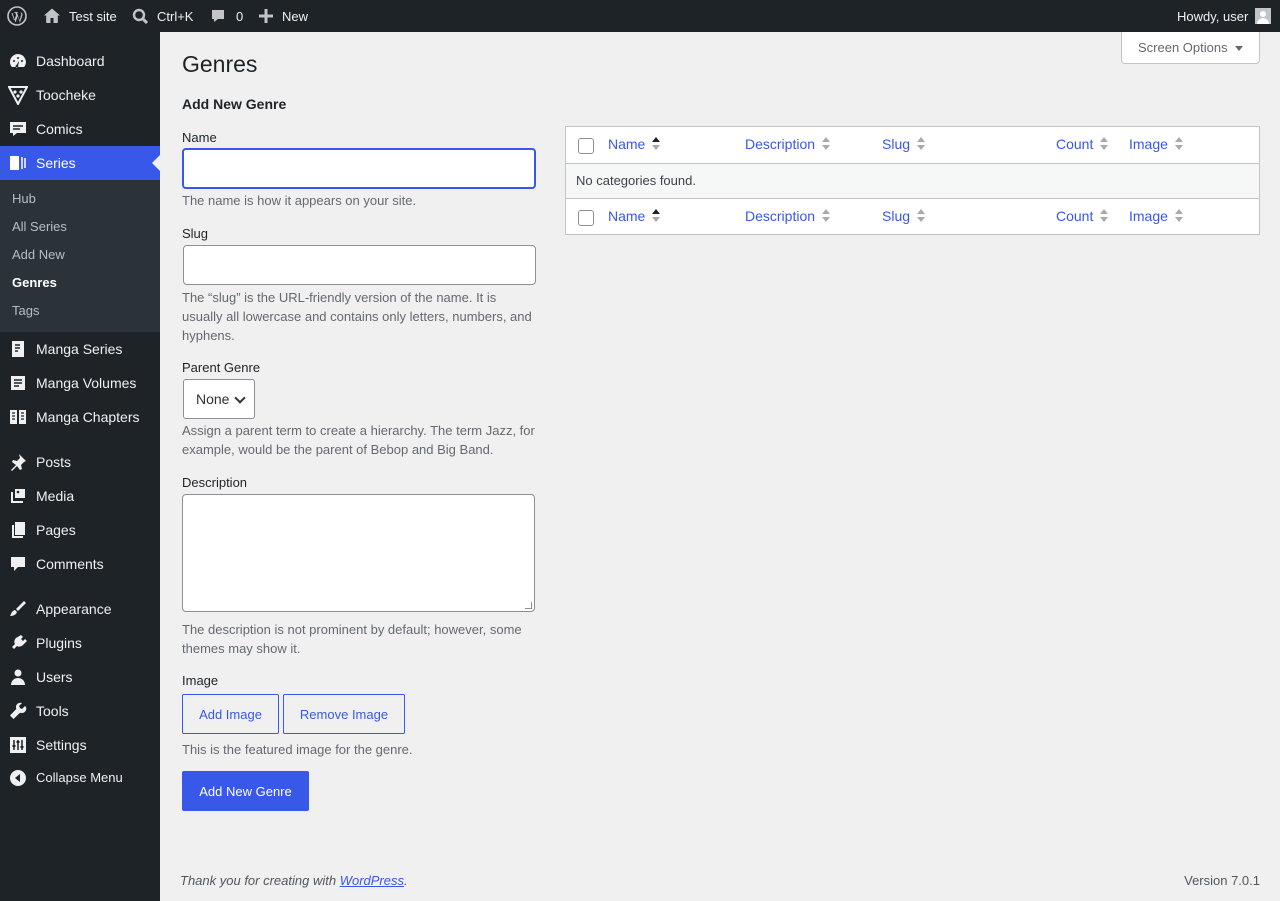 This screenshot has height=901, width=1280. Describe the element at coordinates (80, 778) in the screenshot. I see `sidebar-item-collapse-menu: Collapse Menu` at that location.